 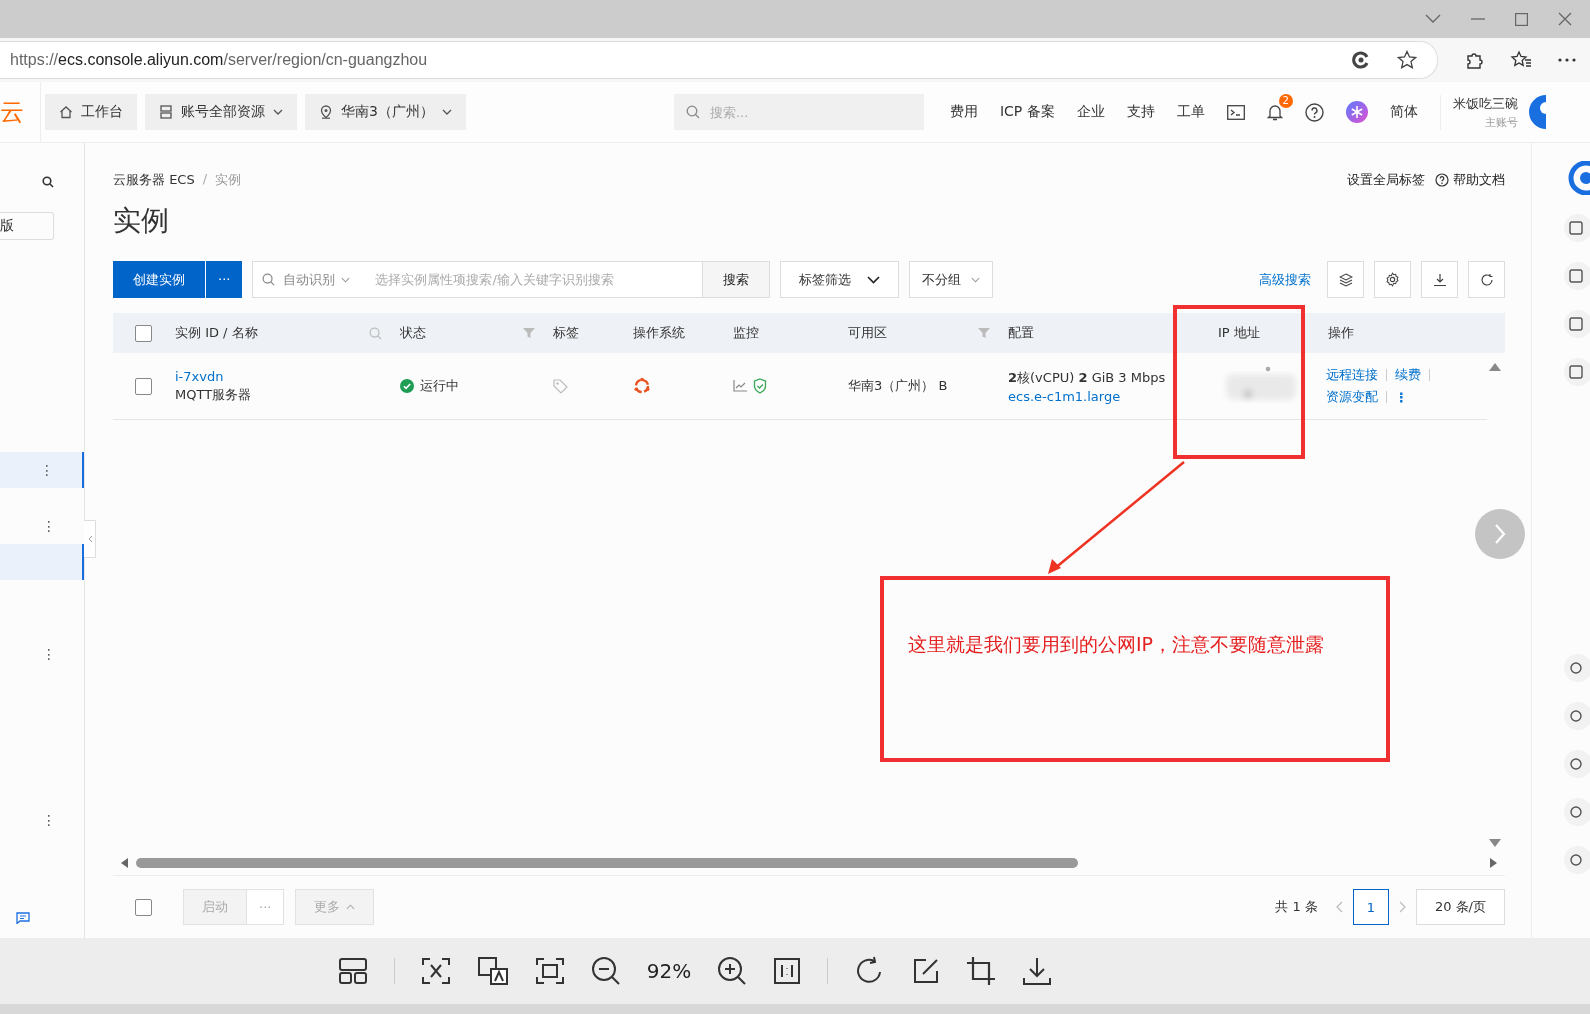 What do you see at coordinates (219, 60) in the screenshot?
I see `url-text: https://ecs.console.aliyun.com/server/region/cn-guangzhou` at bounding box center [219, 60].